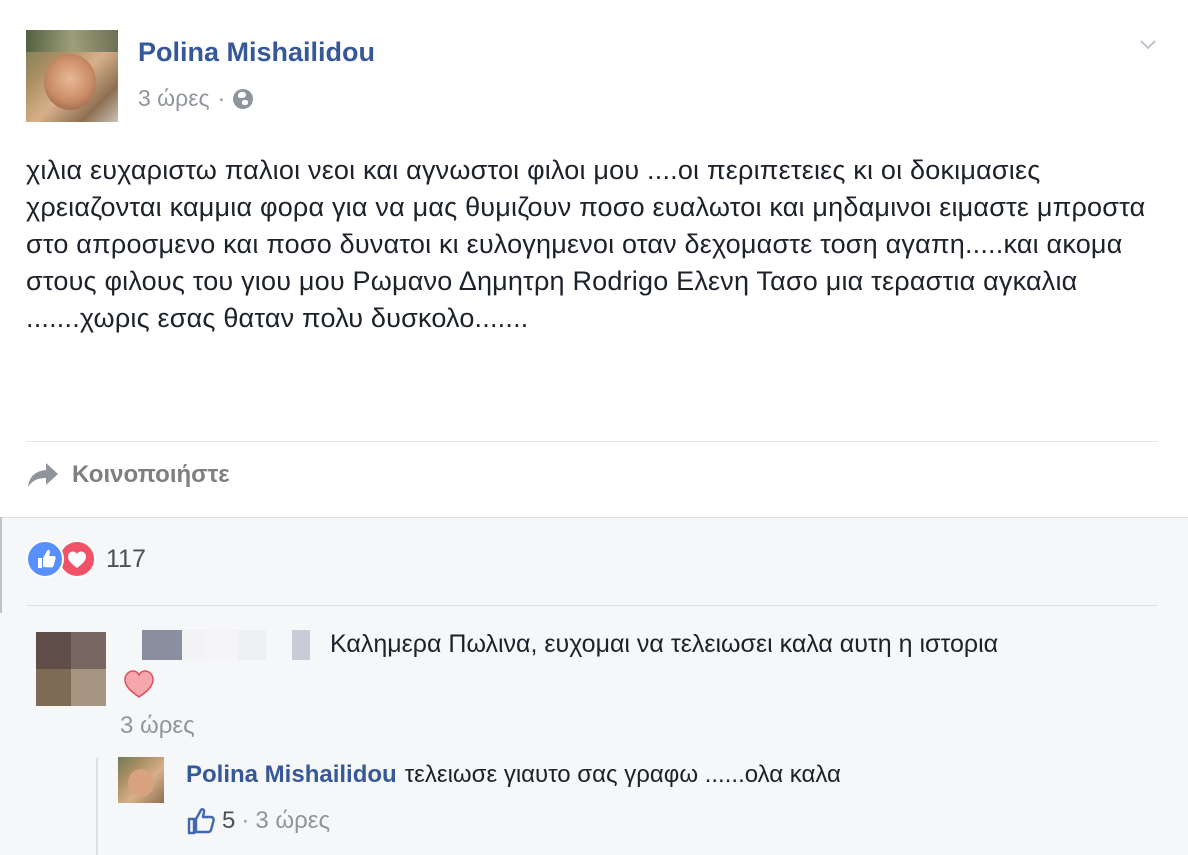  Describe the element at coordinates (71, 669) in the screenshot. I see `commenter-avatar-pixelated` at that location.